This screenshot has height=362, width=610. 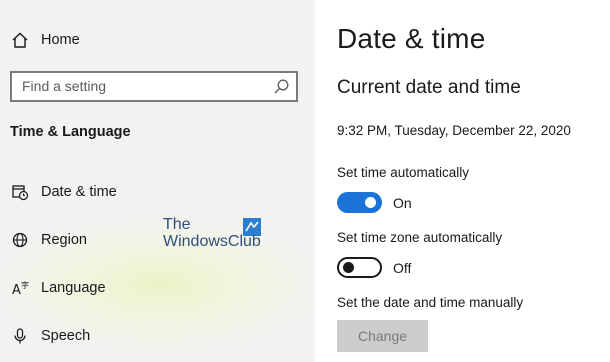 I want to click on watermark: The WindowsClub, so click(x=218, y=236).